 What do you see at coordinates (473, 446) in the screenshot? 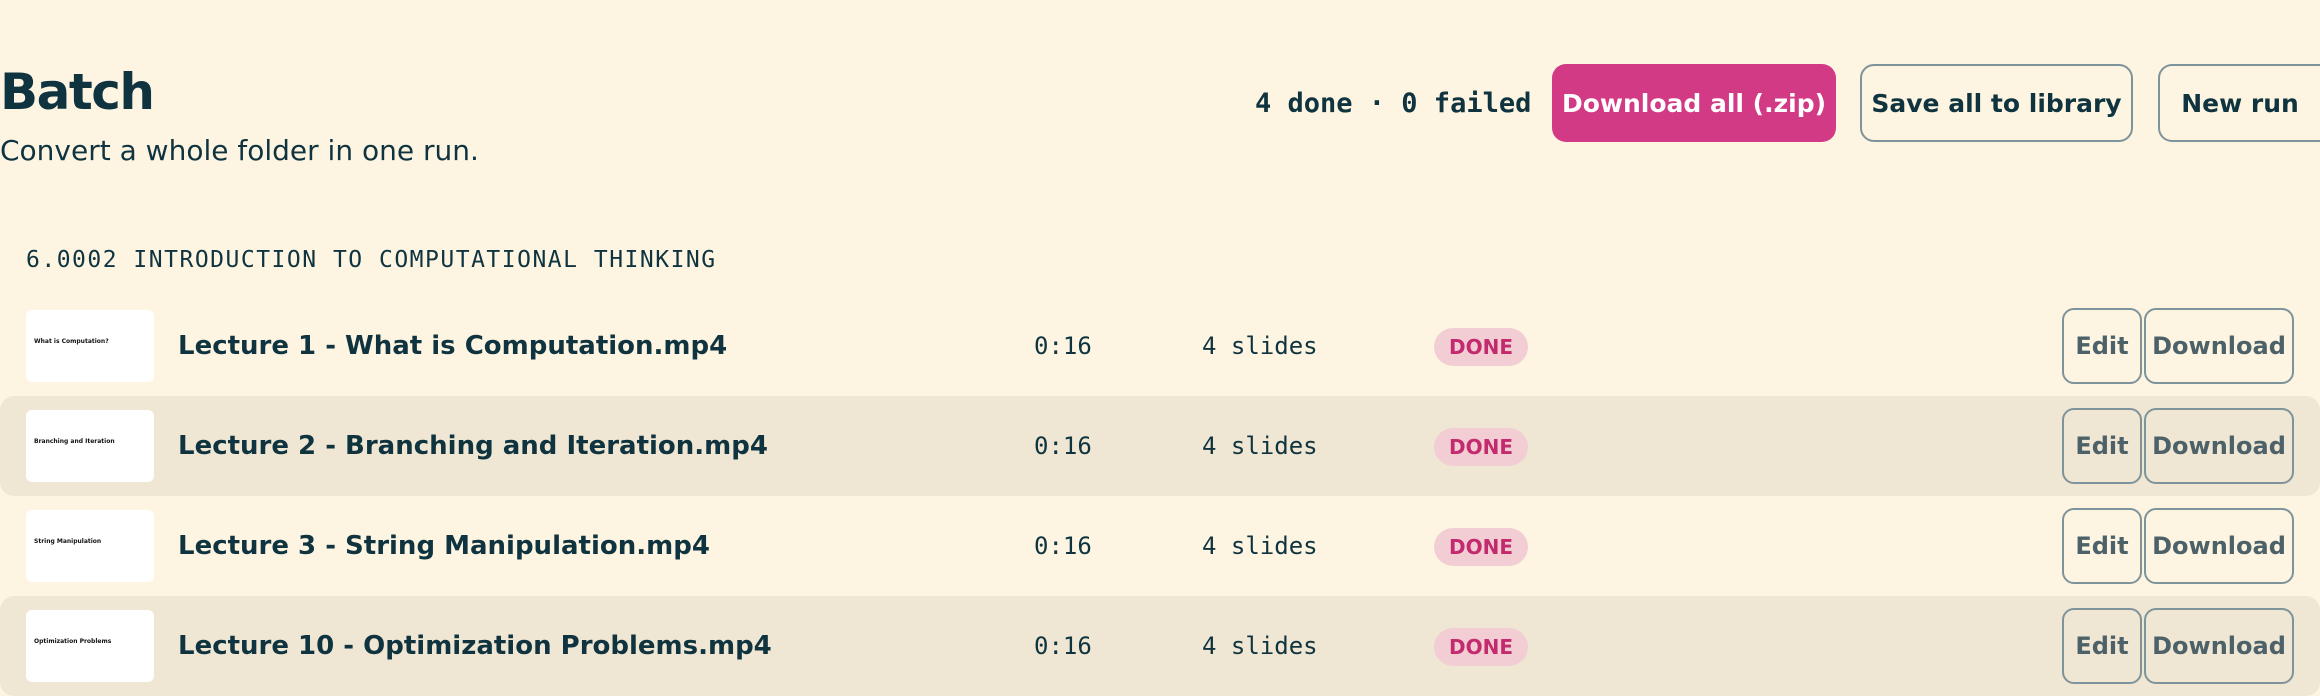
I see `file-name: Lecture 2 - Branching and Iteration.mp4` at bounding box center [473, 446].